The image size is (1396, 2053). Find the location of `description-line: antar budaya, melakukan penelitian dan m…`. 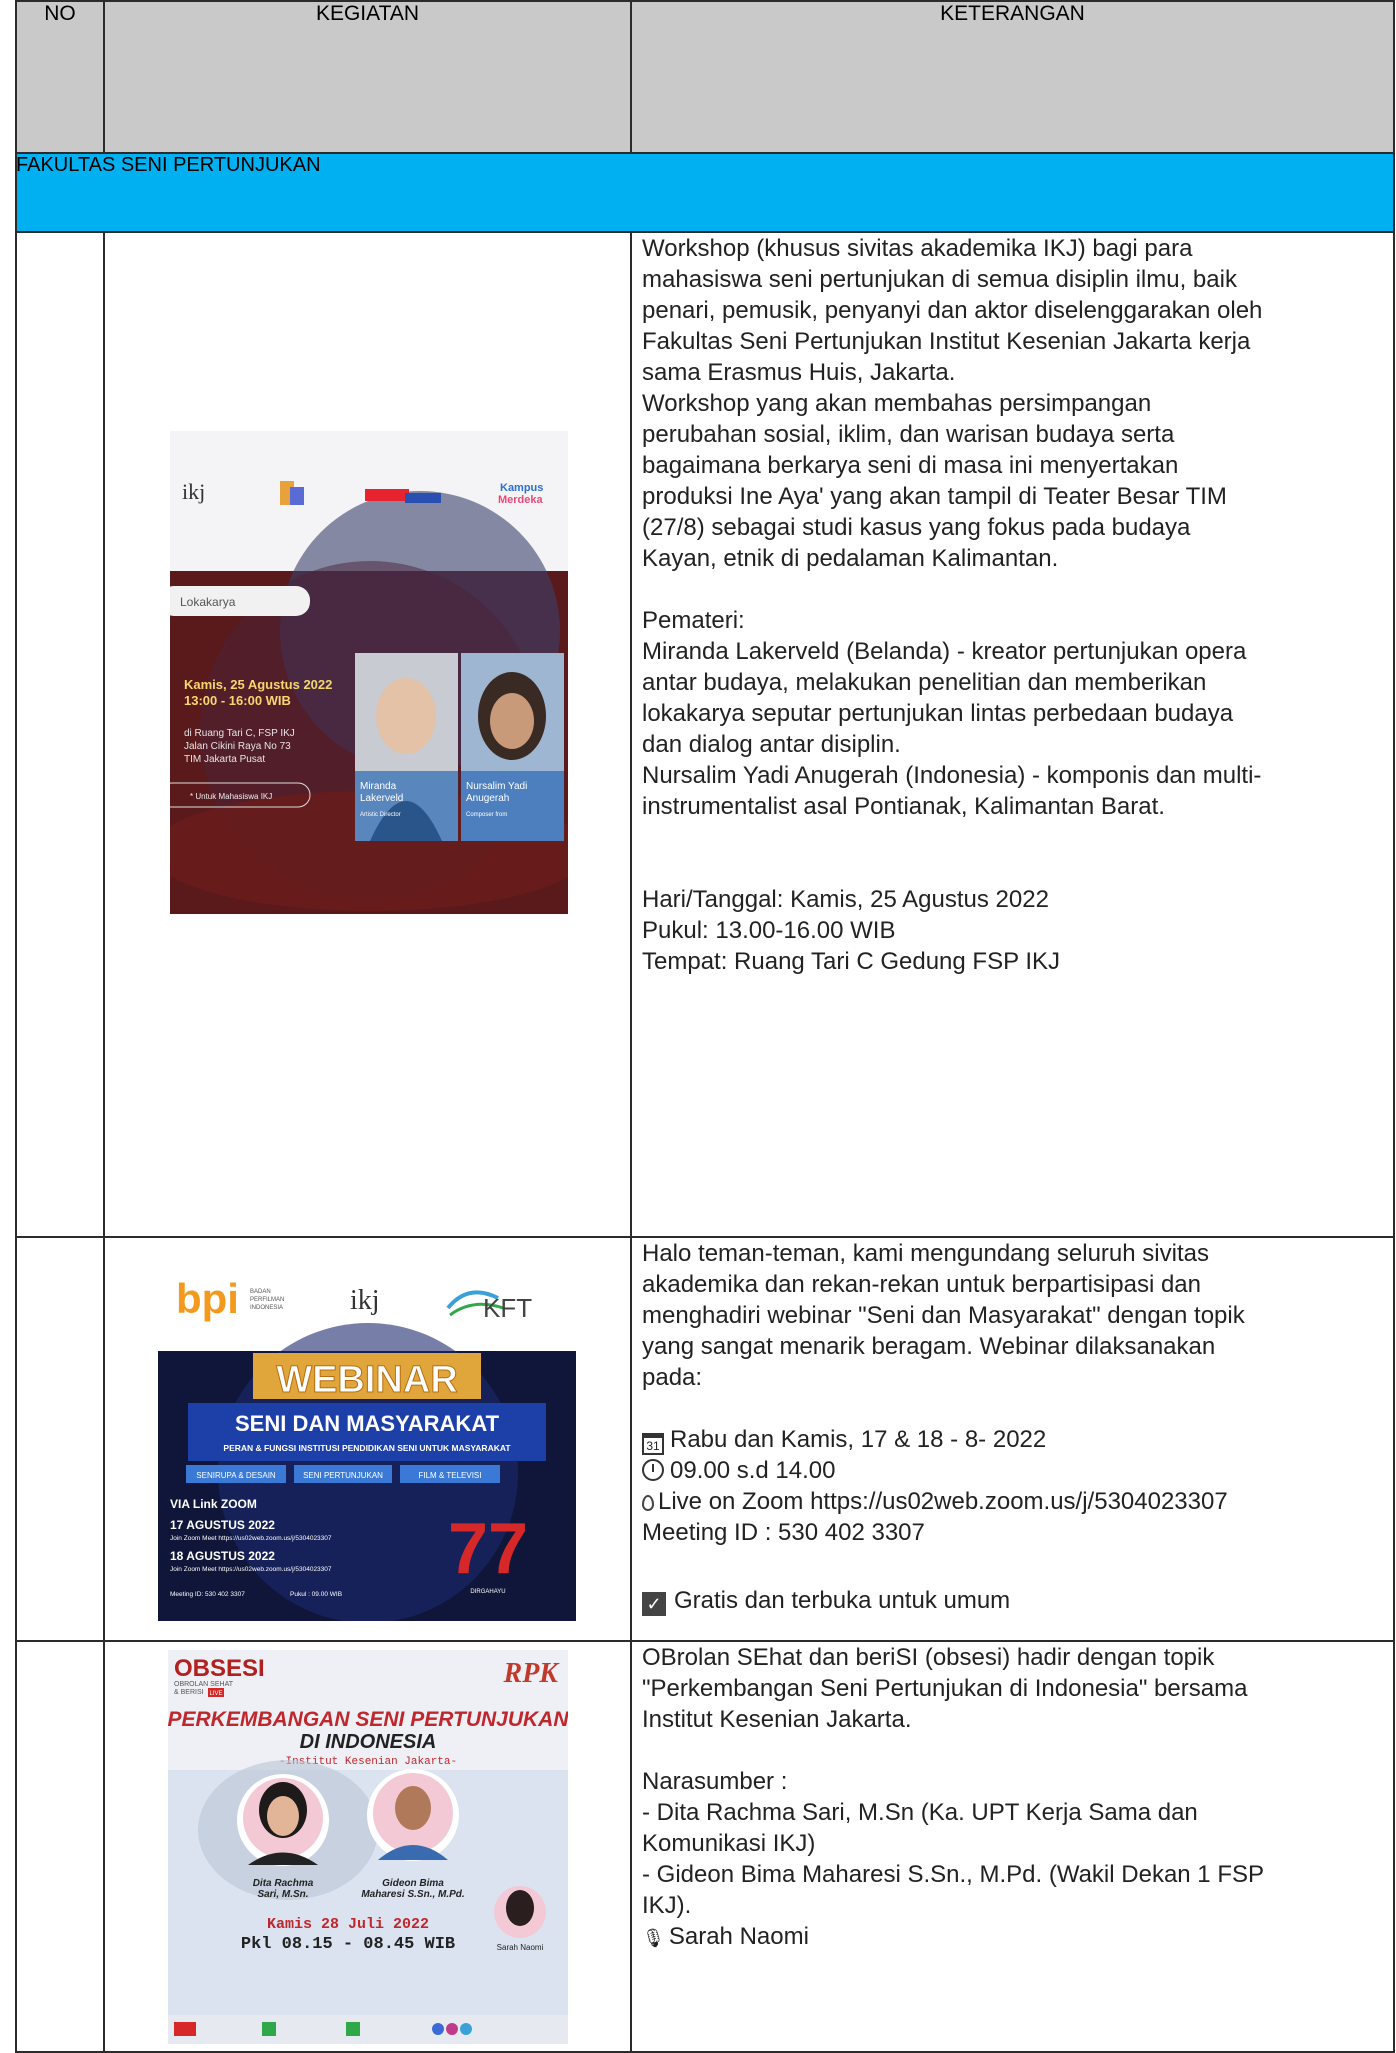

description-line: antar budaya, melakukan penelitian dan m… is located at coordinates (924, 682).